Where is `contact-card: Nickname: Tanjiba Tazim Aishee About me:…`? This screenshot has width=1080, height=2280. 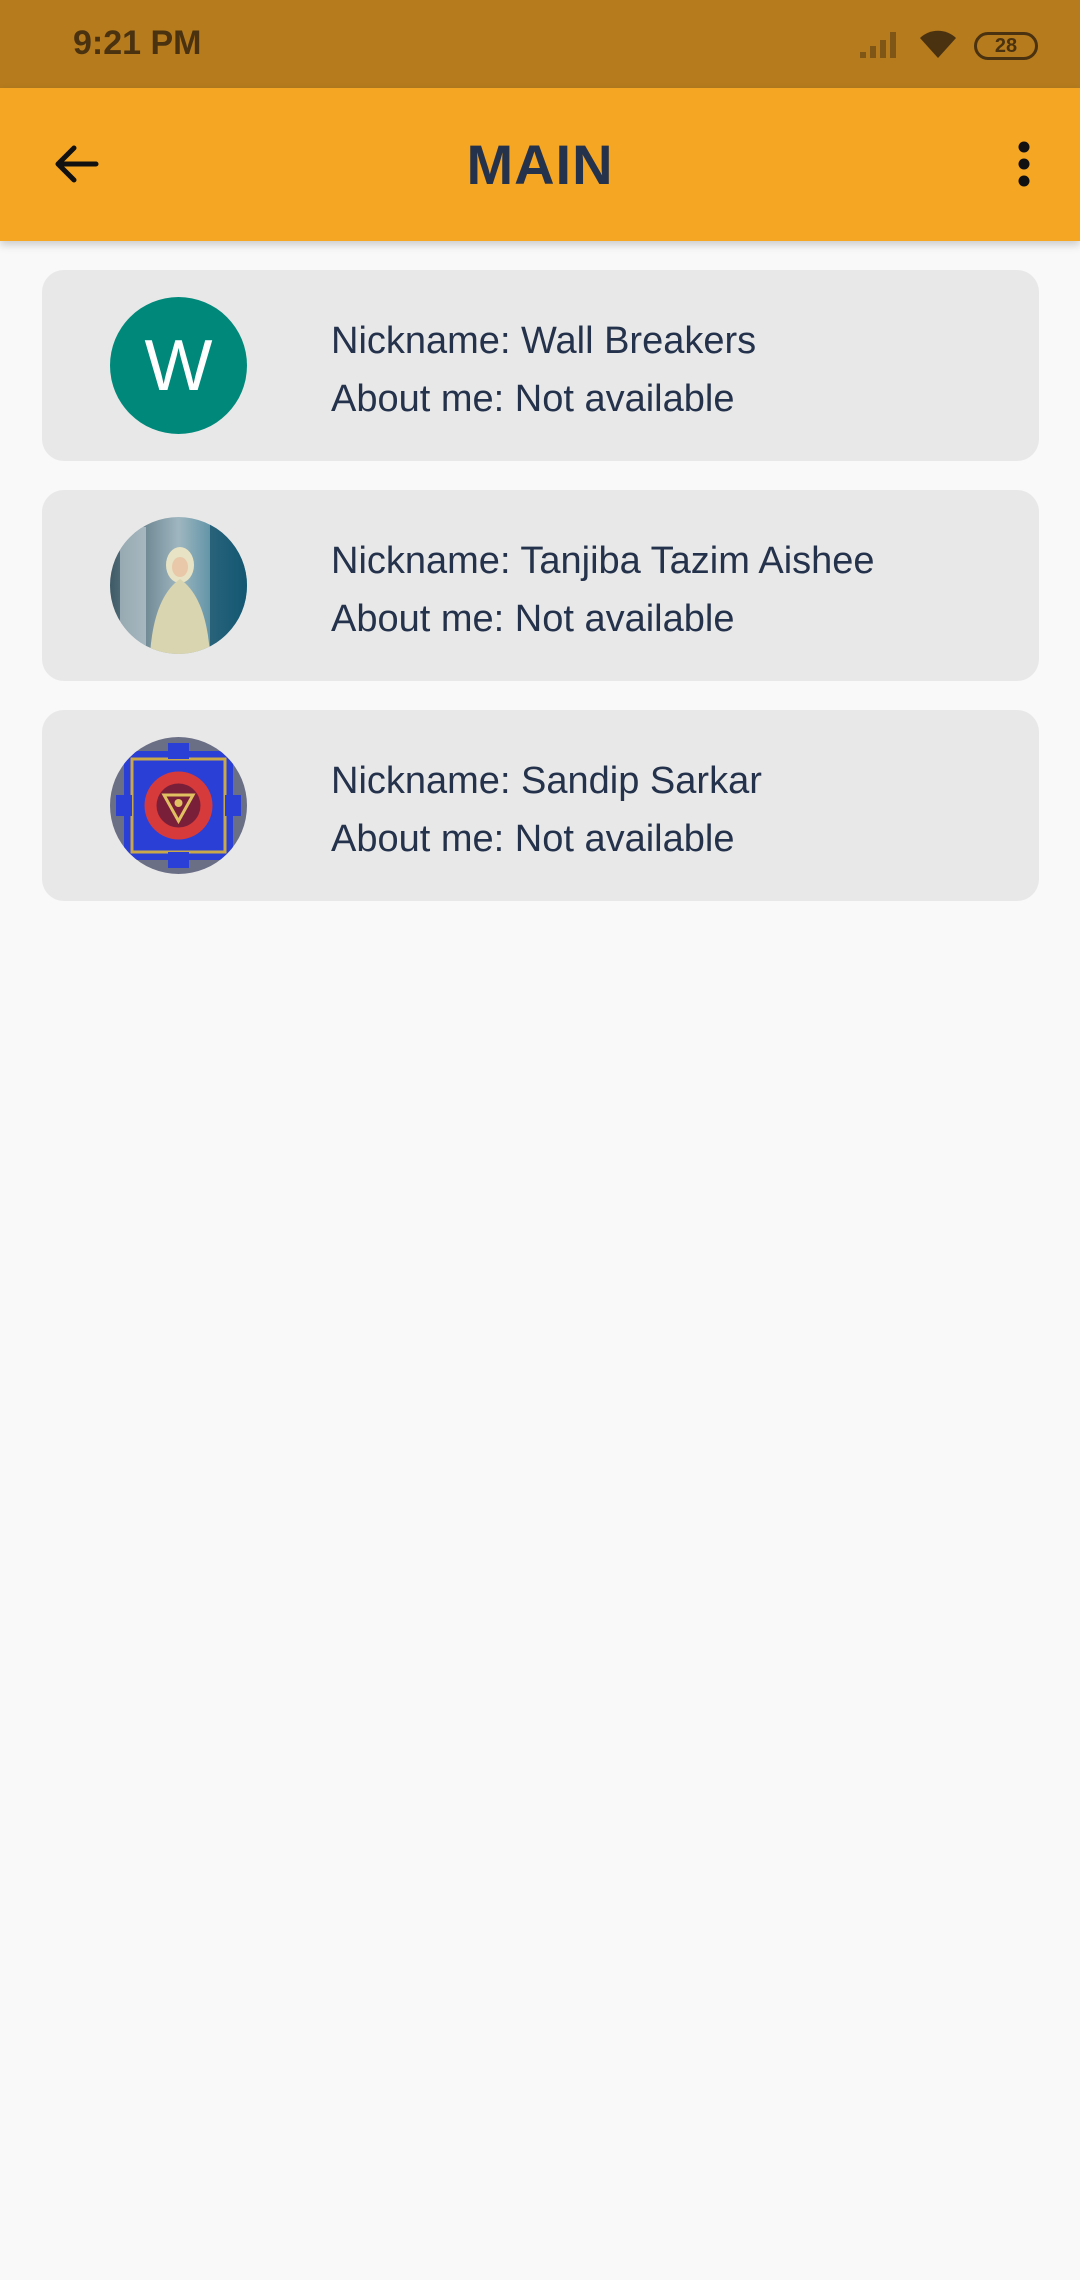 contact-card: Nickname: Tanjiba Tazim Aishee About me:… is located at coordinates (540, 585).